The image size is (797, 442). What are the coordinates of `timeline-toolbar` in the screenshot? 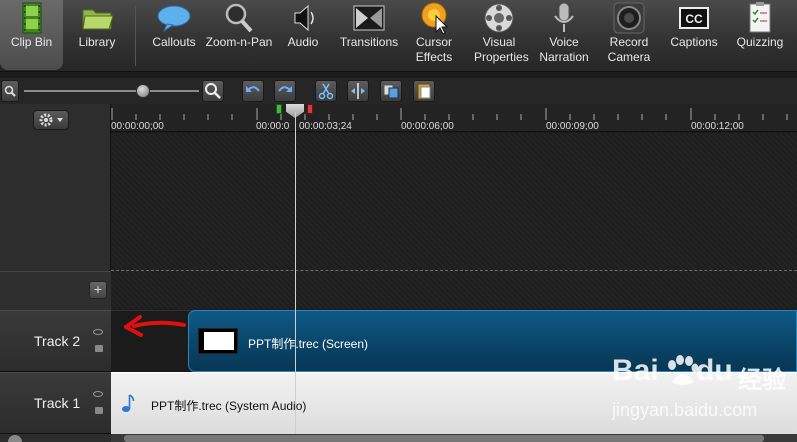 It's located at (398, 91).